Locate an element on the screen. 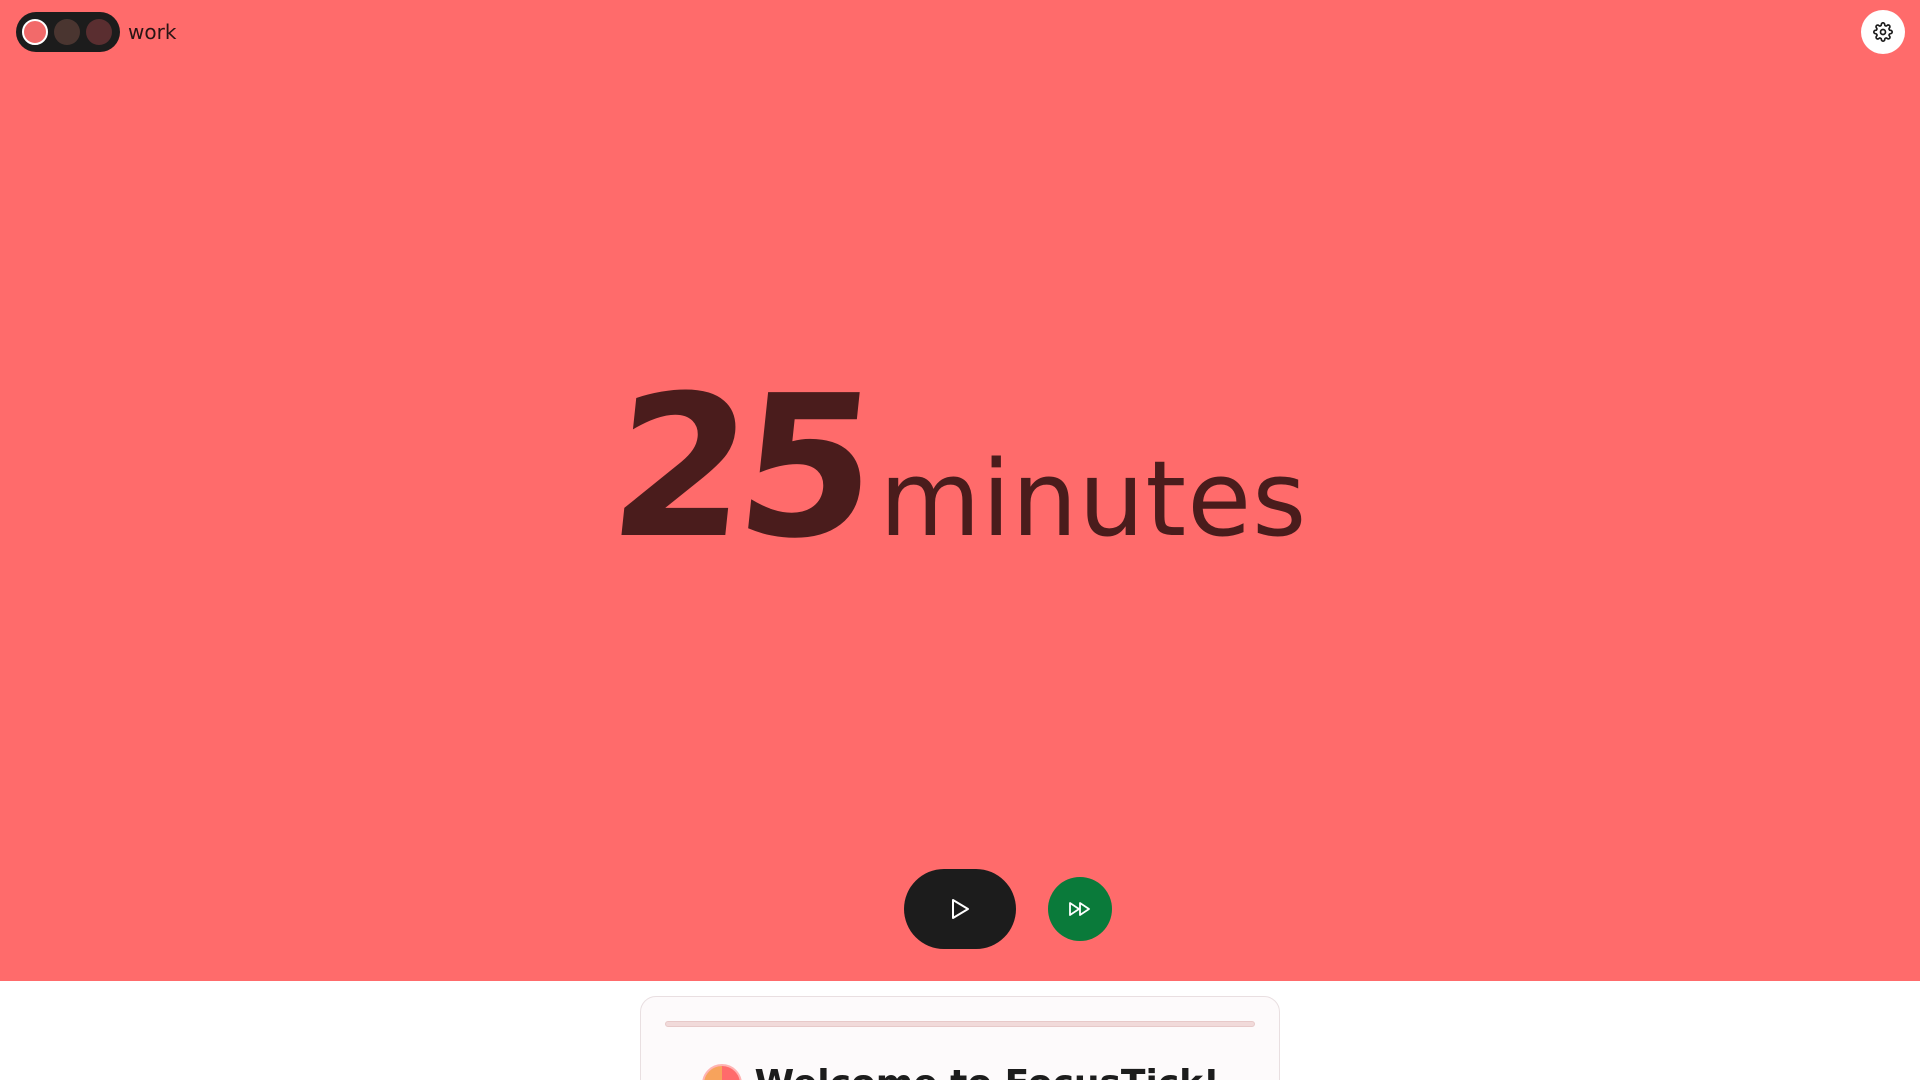 The image size is (1920, 1080). mode-switcher is located at coordinates (68, 32).